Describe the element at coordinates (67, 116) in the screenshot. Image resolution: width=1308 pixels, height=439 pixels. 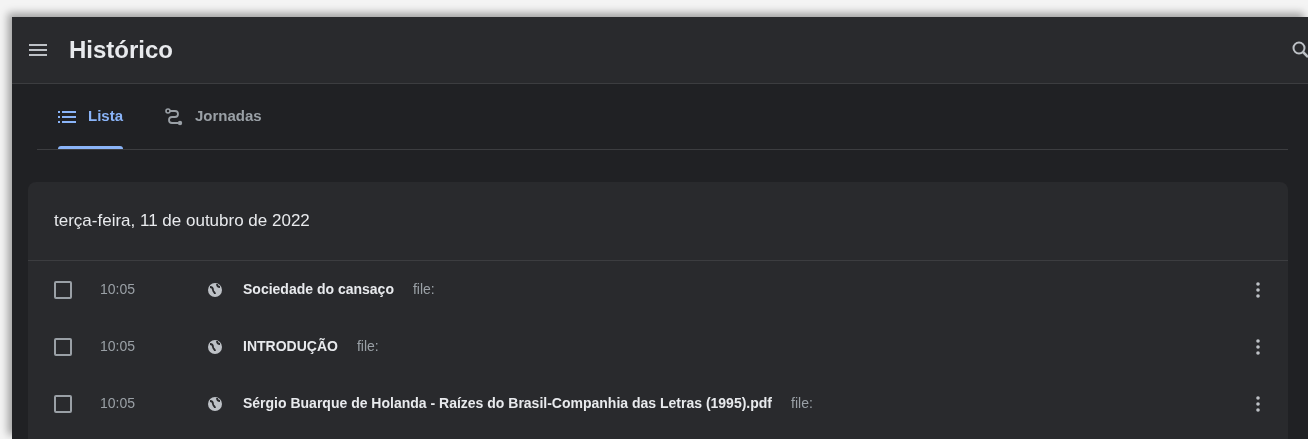
I see `list-icon` at that location.